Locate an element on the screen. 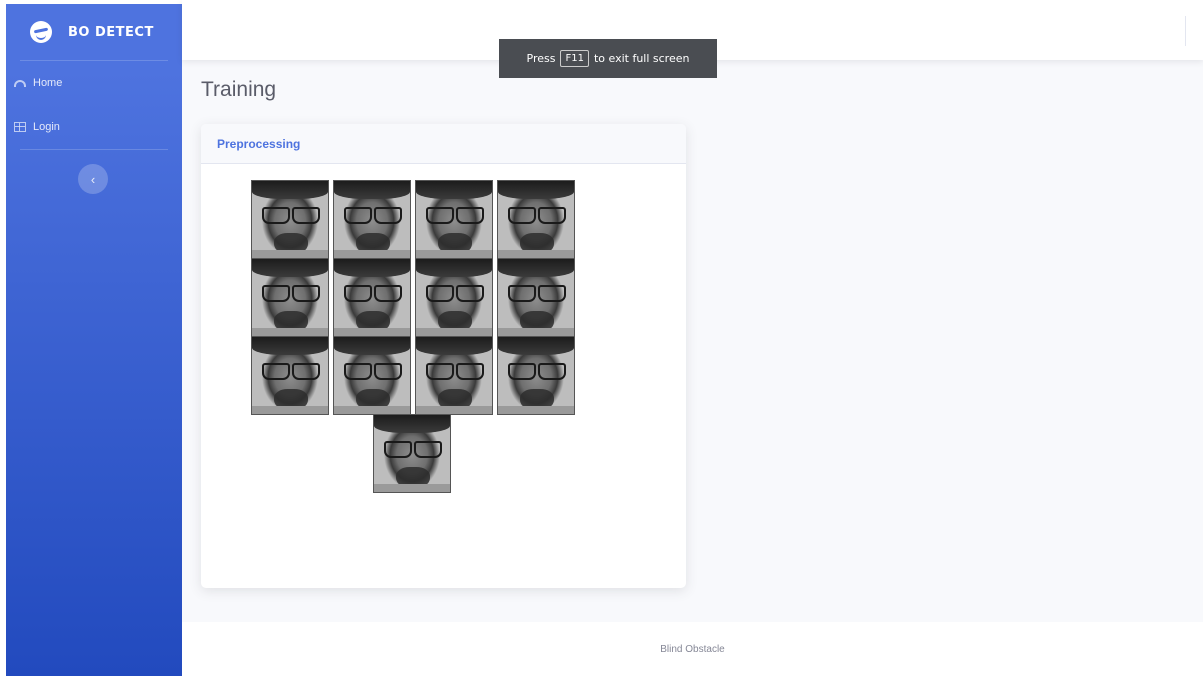 The height and width of the screenshot is (676, 1203). card-title: Preprocessing is located at coordinates (259, 143).